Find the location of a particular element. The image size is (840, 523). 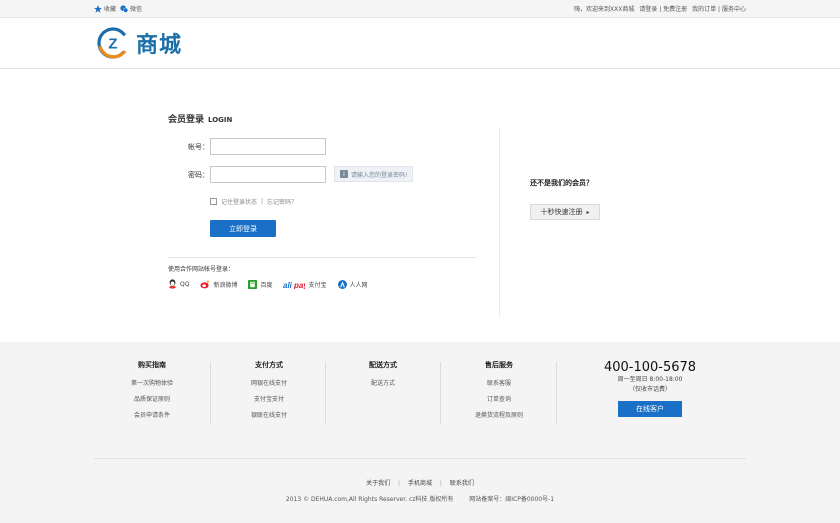

info-icon: i is located at coordinates (344, 174).